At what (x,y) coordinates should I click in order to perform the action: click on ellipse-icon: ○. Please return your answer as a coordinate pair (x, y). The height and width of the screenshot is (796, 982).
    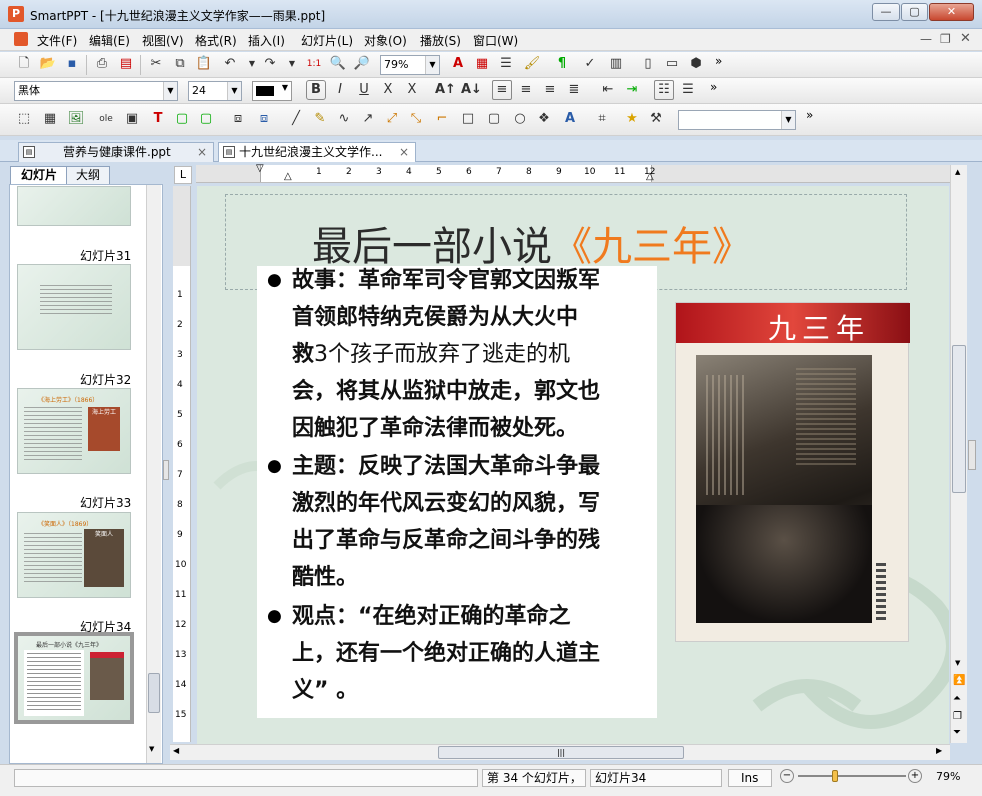
    Looking at the image, I should click on (520, 119).